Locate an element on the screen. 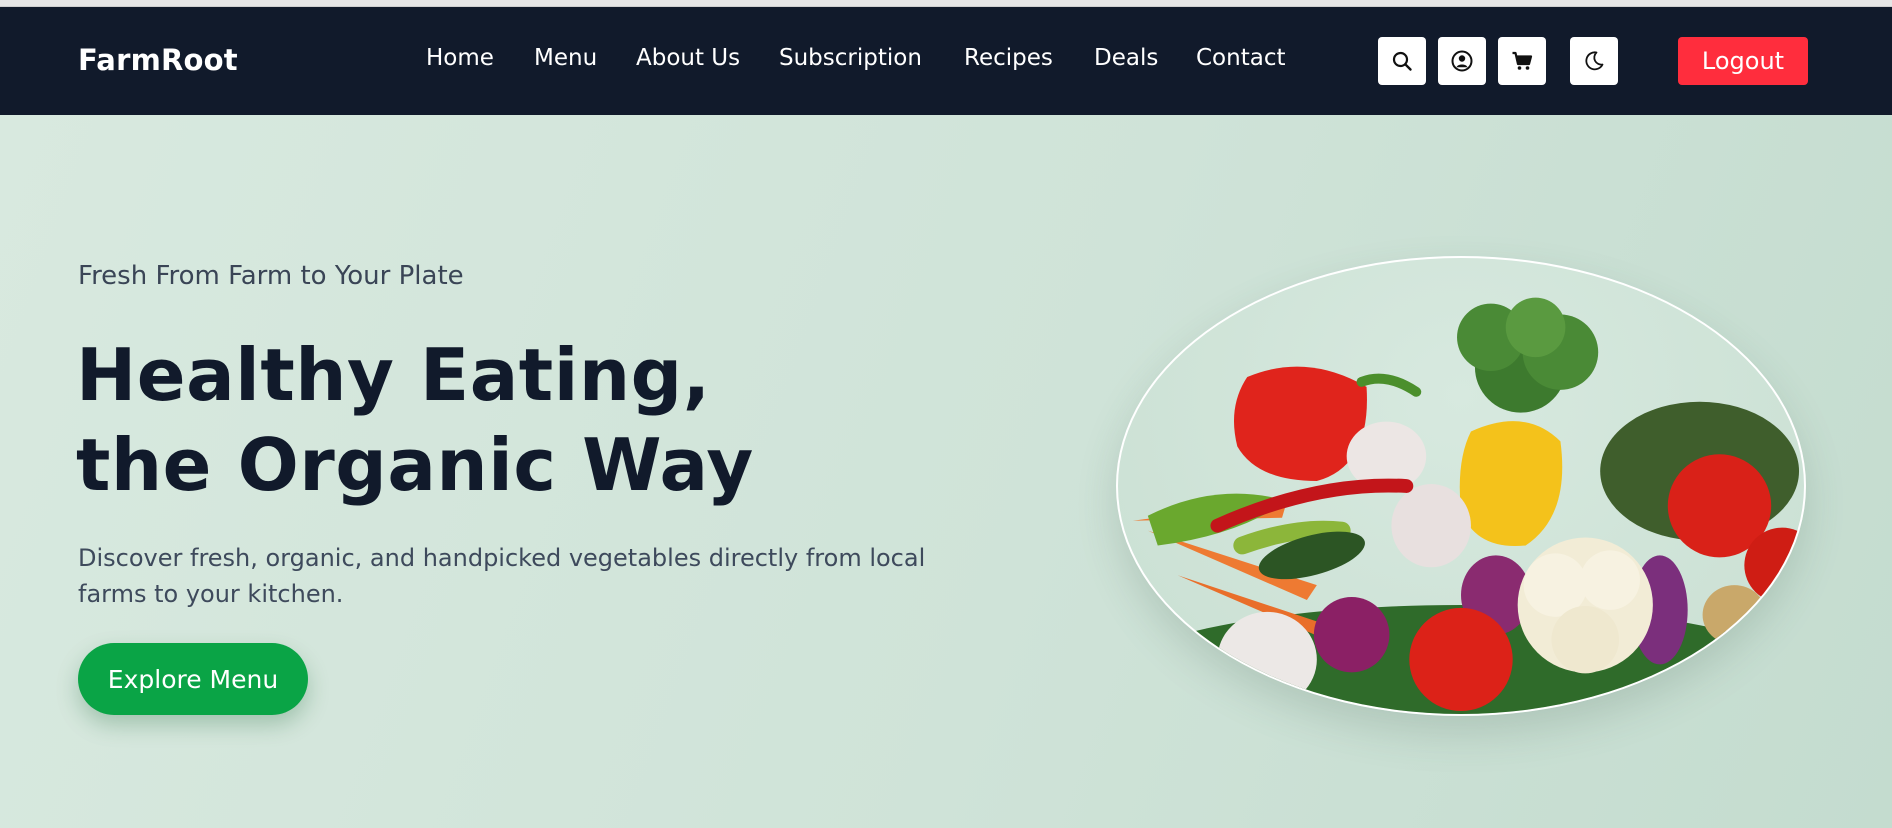 Image resolution: width=1892 pixels, height=828 pixels. search-icon is located at coordinates (1402, 61).